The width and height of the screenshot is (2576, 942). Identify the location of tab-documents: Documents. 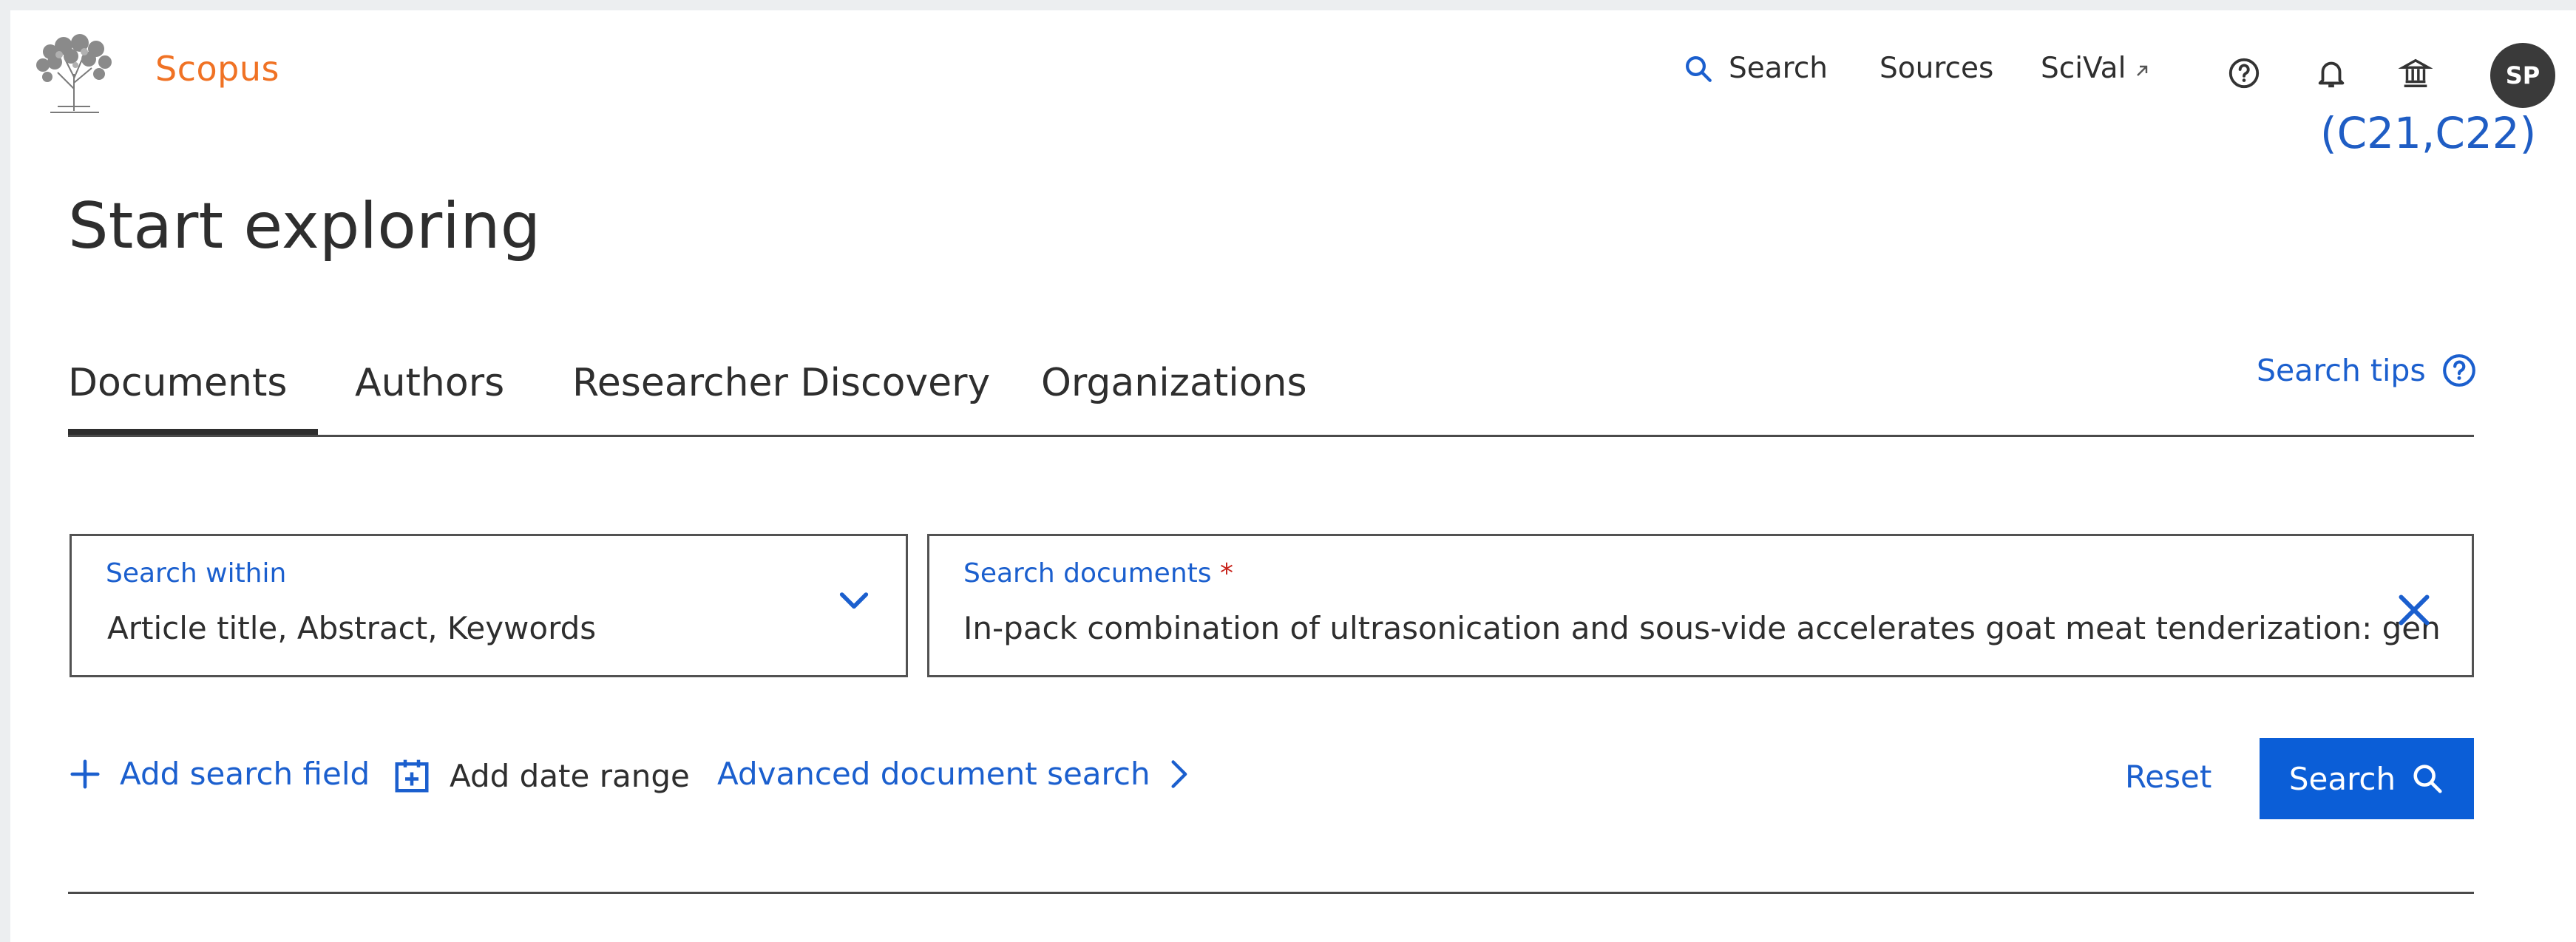
(178, 383).